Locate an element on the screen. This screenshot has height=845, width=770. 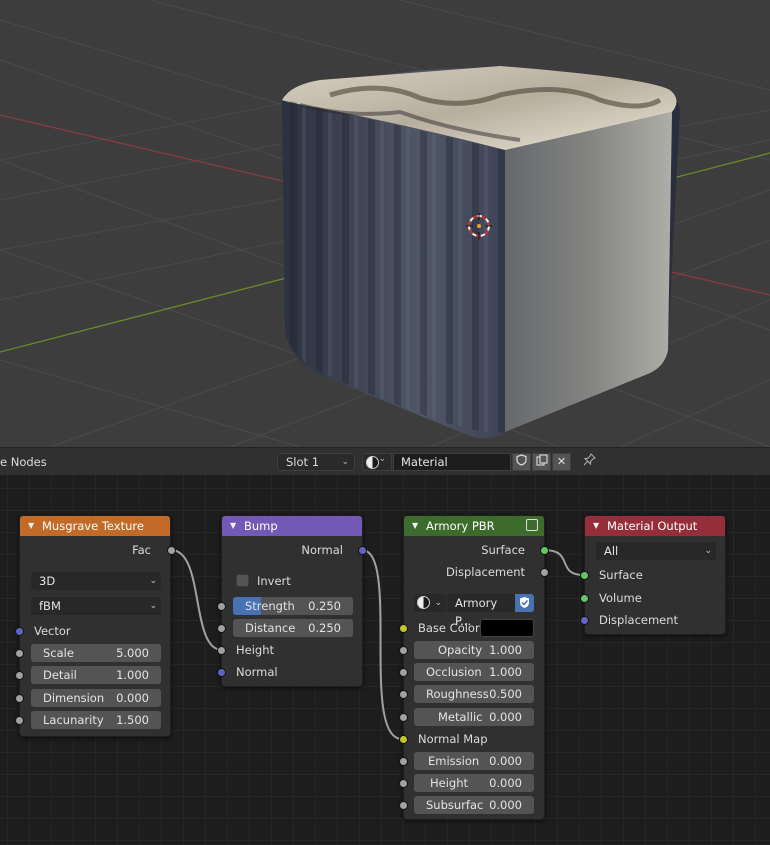
displacement-input-label: Displacement is located at coordinates (639, 620).